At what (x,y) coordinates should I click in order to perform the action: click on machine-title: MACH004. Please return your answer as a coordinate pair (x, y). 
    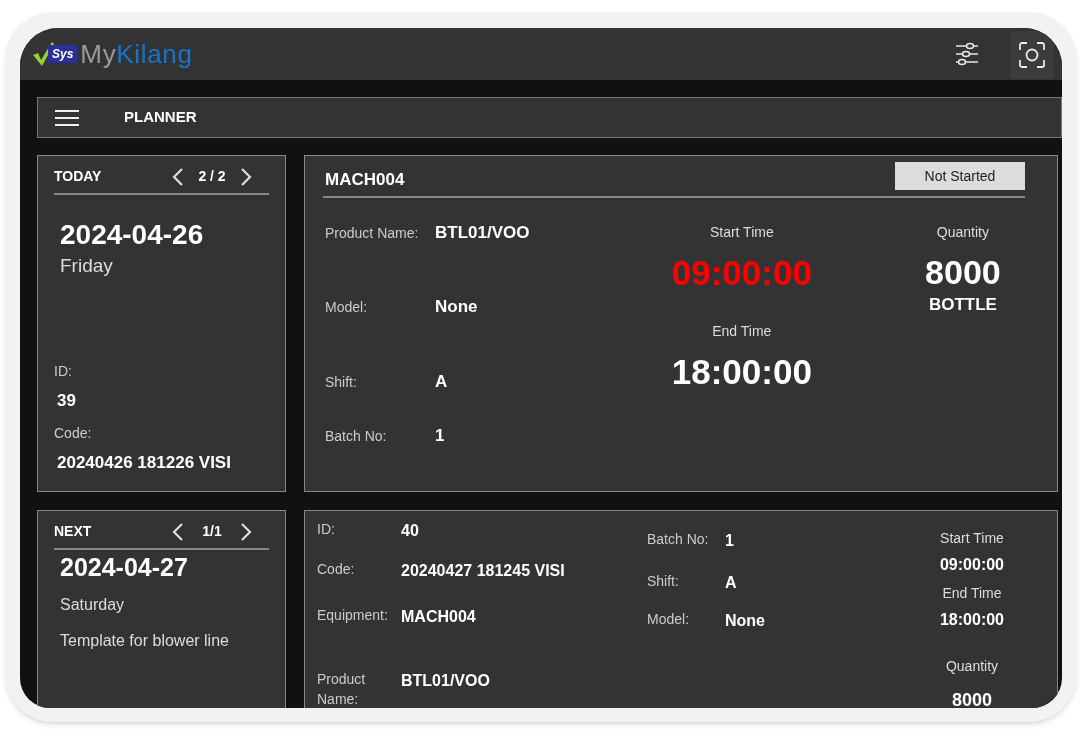
    Looking at the image, I should click on (365, 179).